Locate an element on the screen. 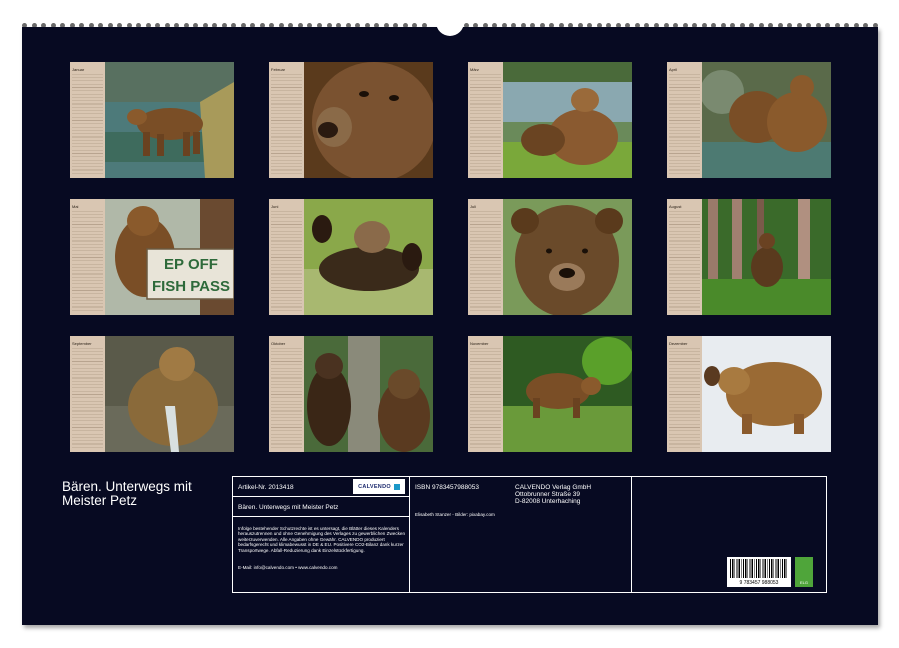 This screenshot has height=648, width=899. month-tile-june: Juni is located at coordinates (351, 257).